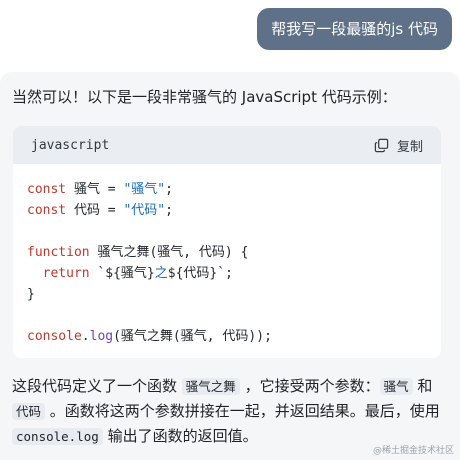 This screenshot has width=460, height=460. Describe the element at coordinates (101, 336) in the screenshot. I see `code-token: log` at that location.